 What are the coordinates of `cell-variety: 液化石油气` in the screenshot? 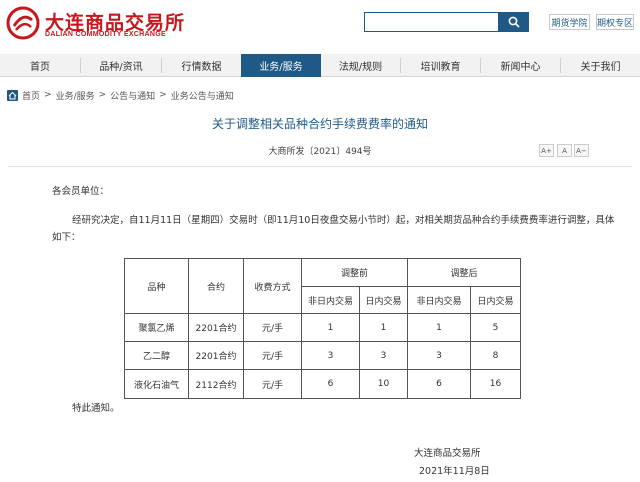 It's located at (156, 384).